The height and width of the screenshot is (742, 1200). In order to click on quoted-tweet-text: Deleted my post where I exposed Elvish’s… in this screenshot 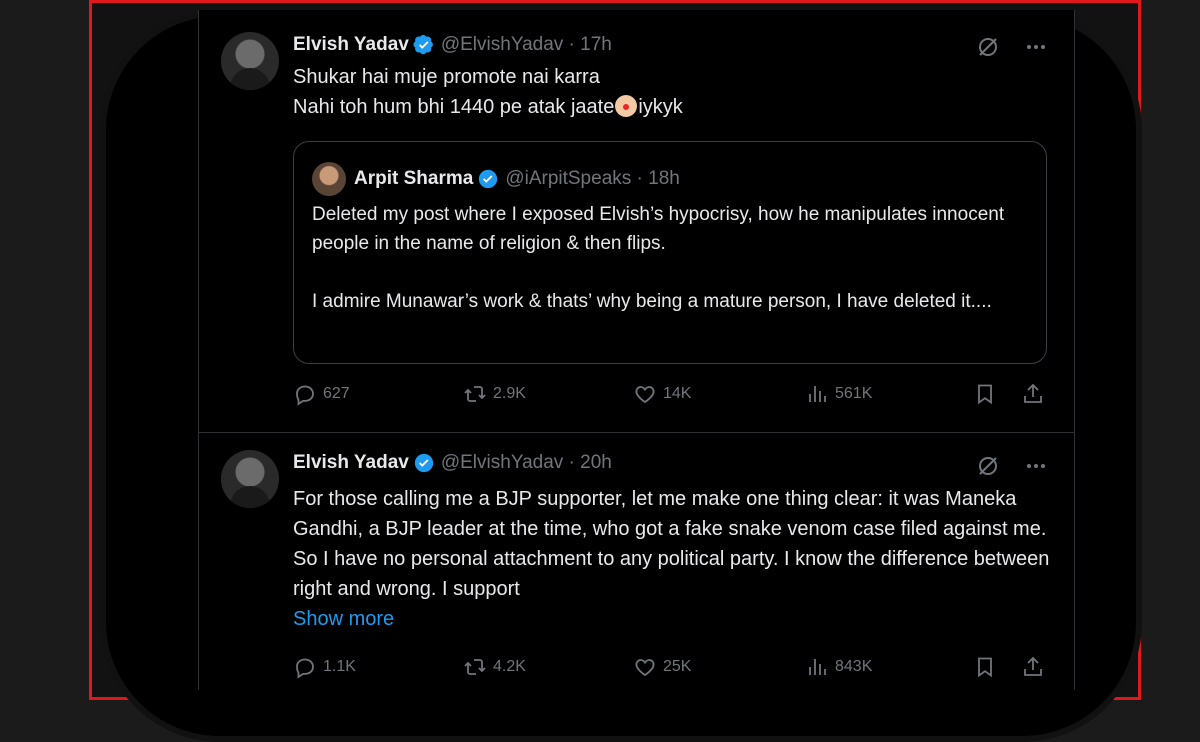, I will do `click(672, 272)`.